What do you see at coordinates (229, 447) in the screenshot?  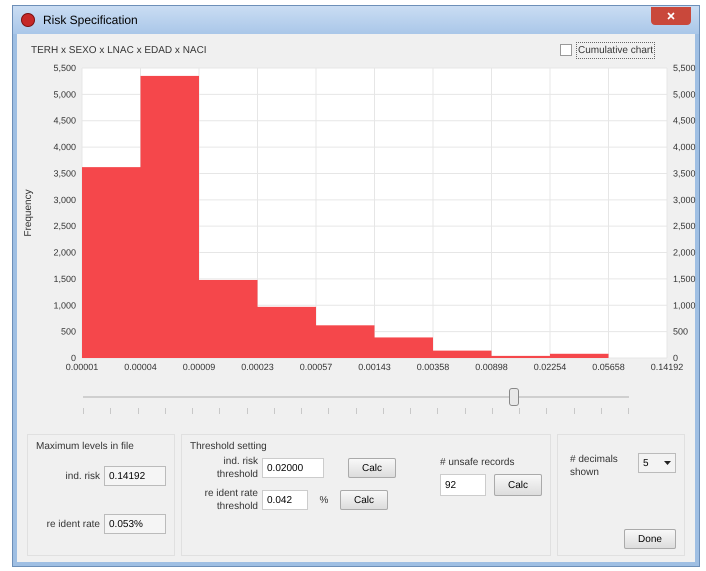 I see `group-title: Threshold setting` at bounding box center [229, 447].